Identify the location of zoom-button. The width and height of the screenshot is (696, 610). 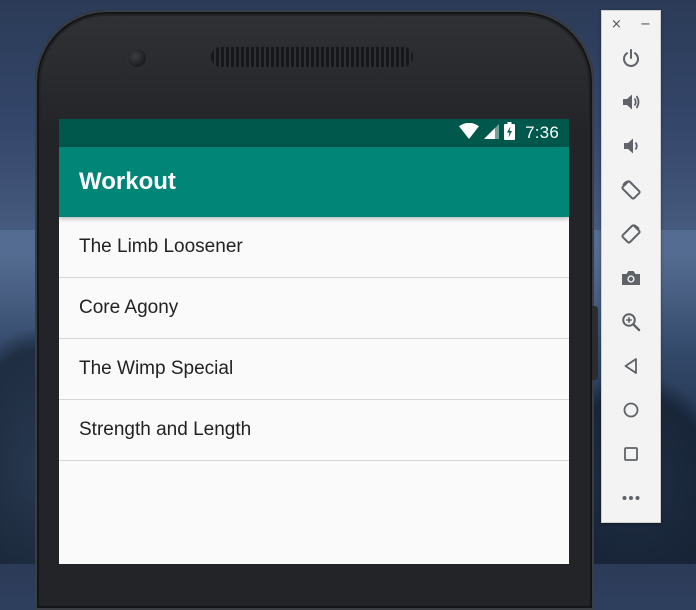
(631, 322).